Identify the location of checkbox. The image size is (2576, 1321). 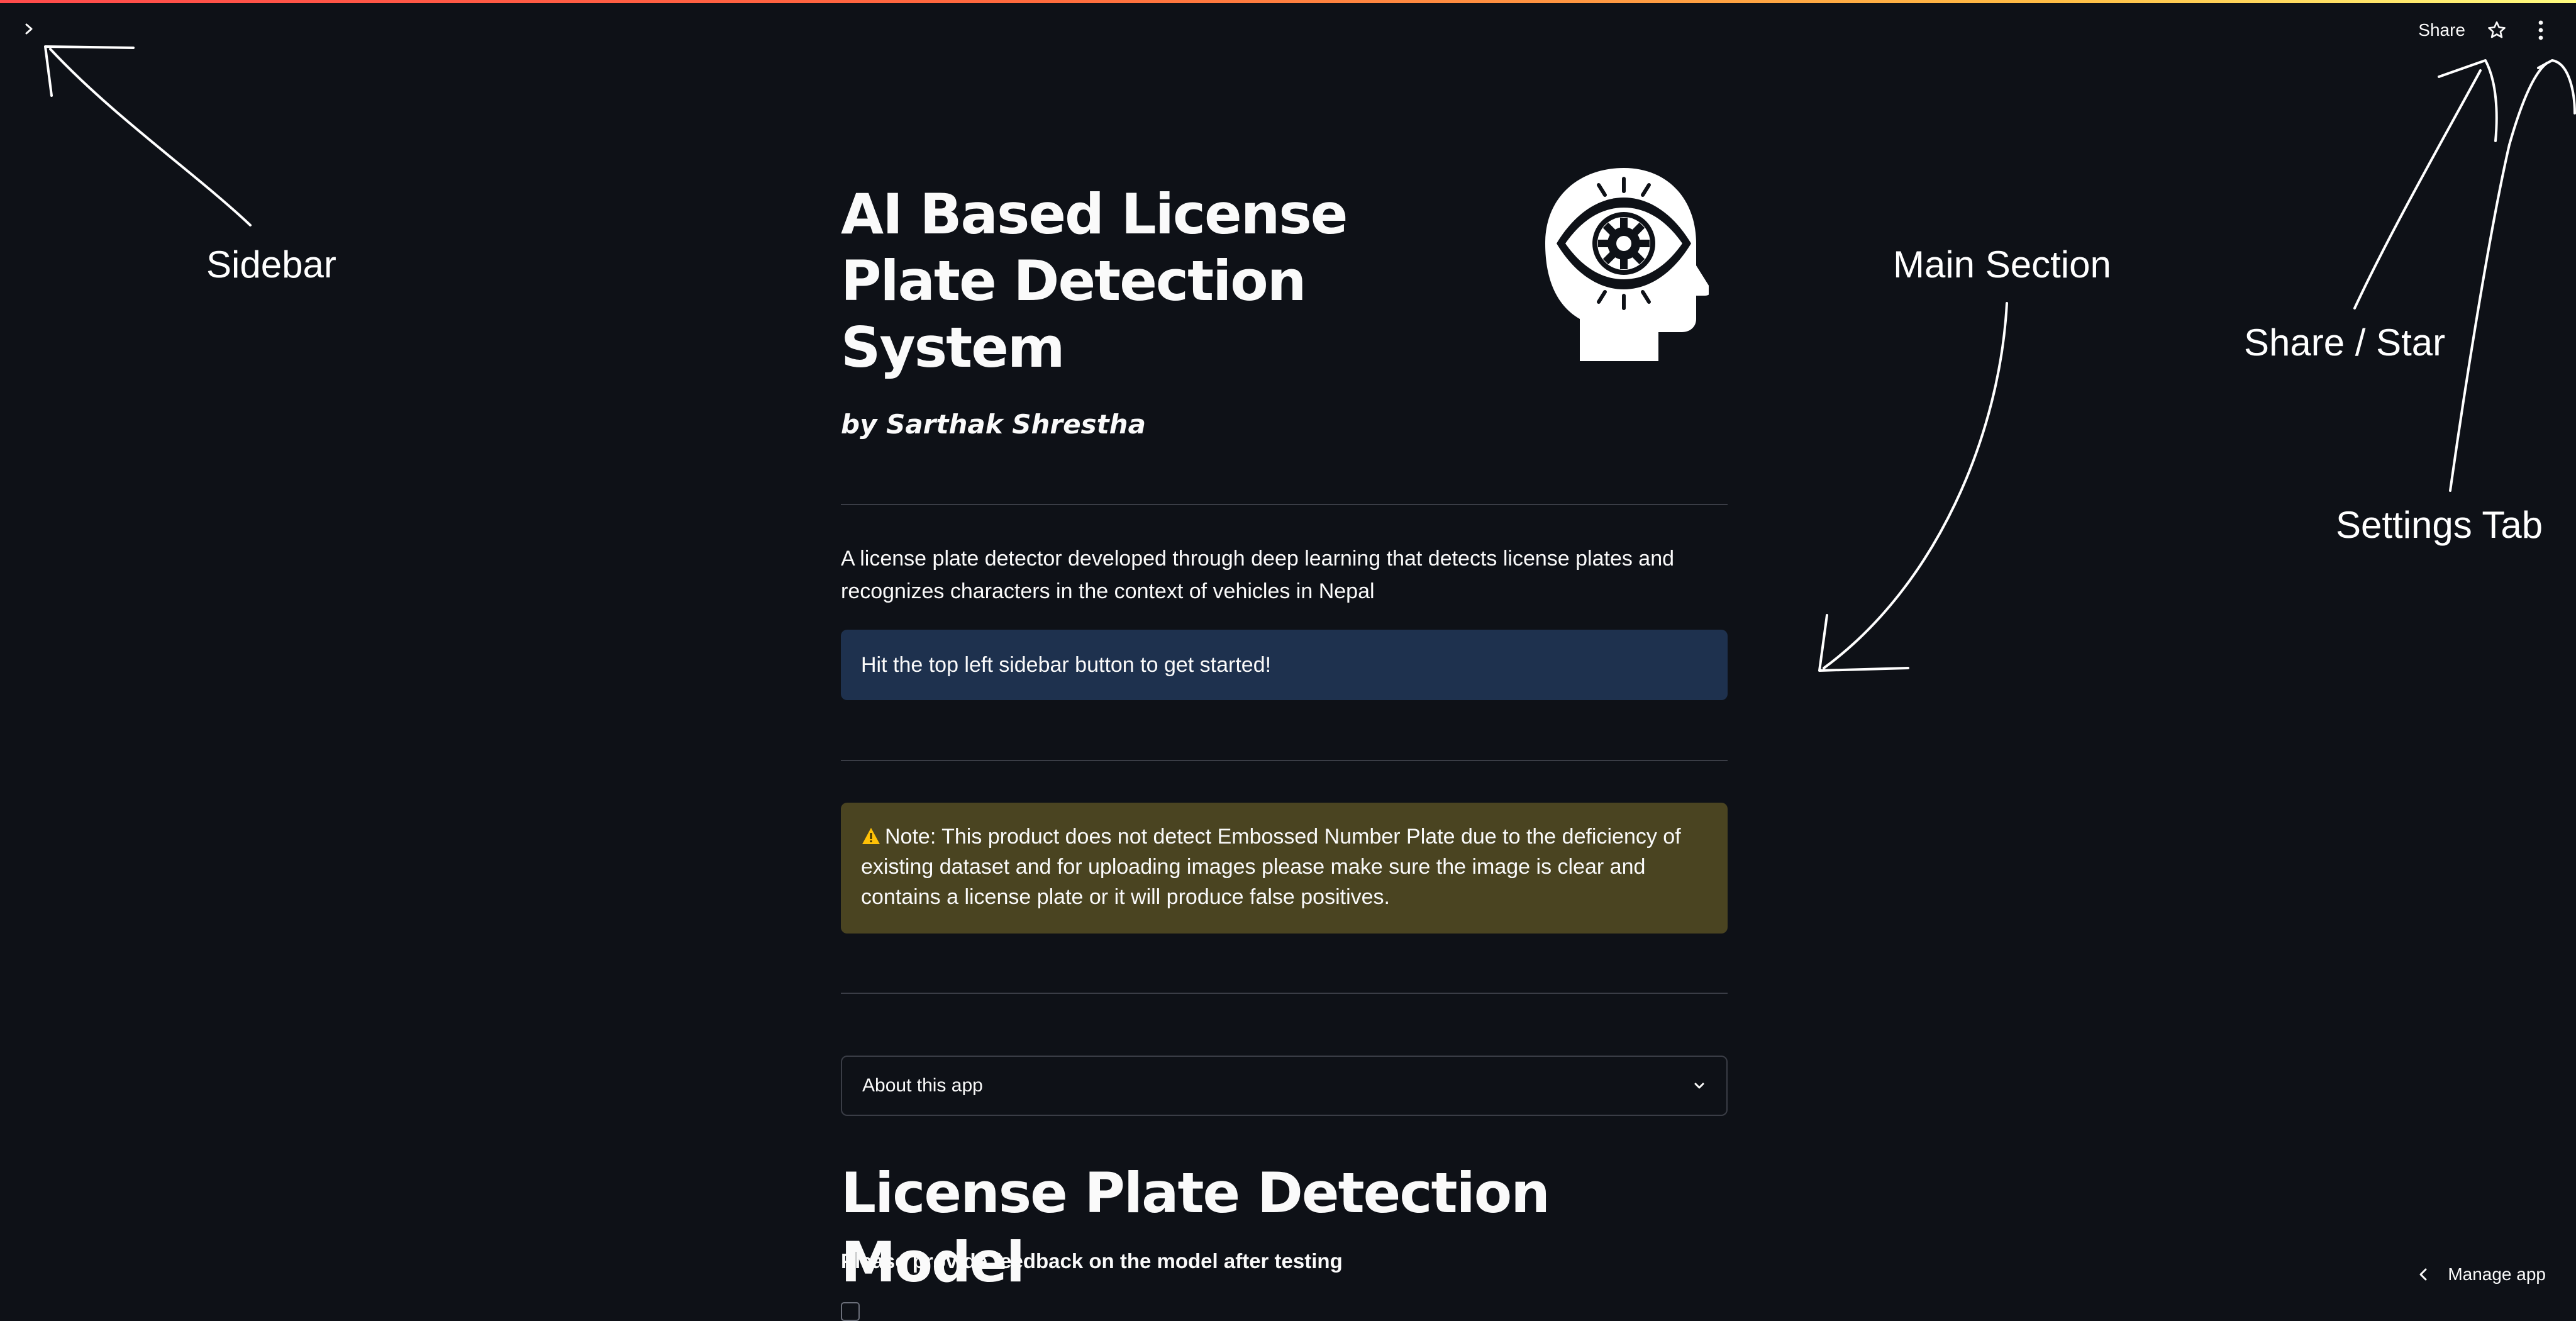
(850, 1311).